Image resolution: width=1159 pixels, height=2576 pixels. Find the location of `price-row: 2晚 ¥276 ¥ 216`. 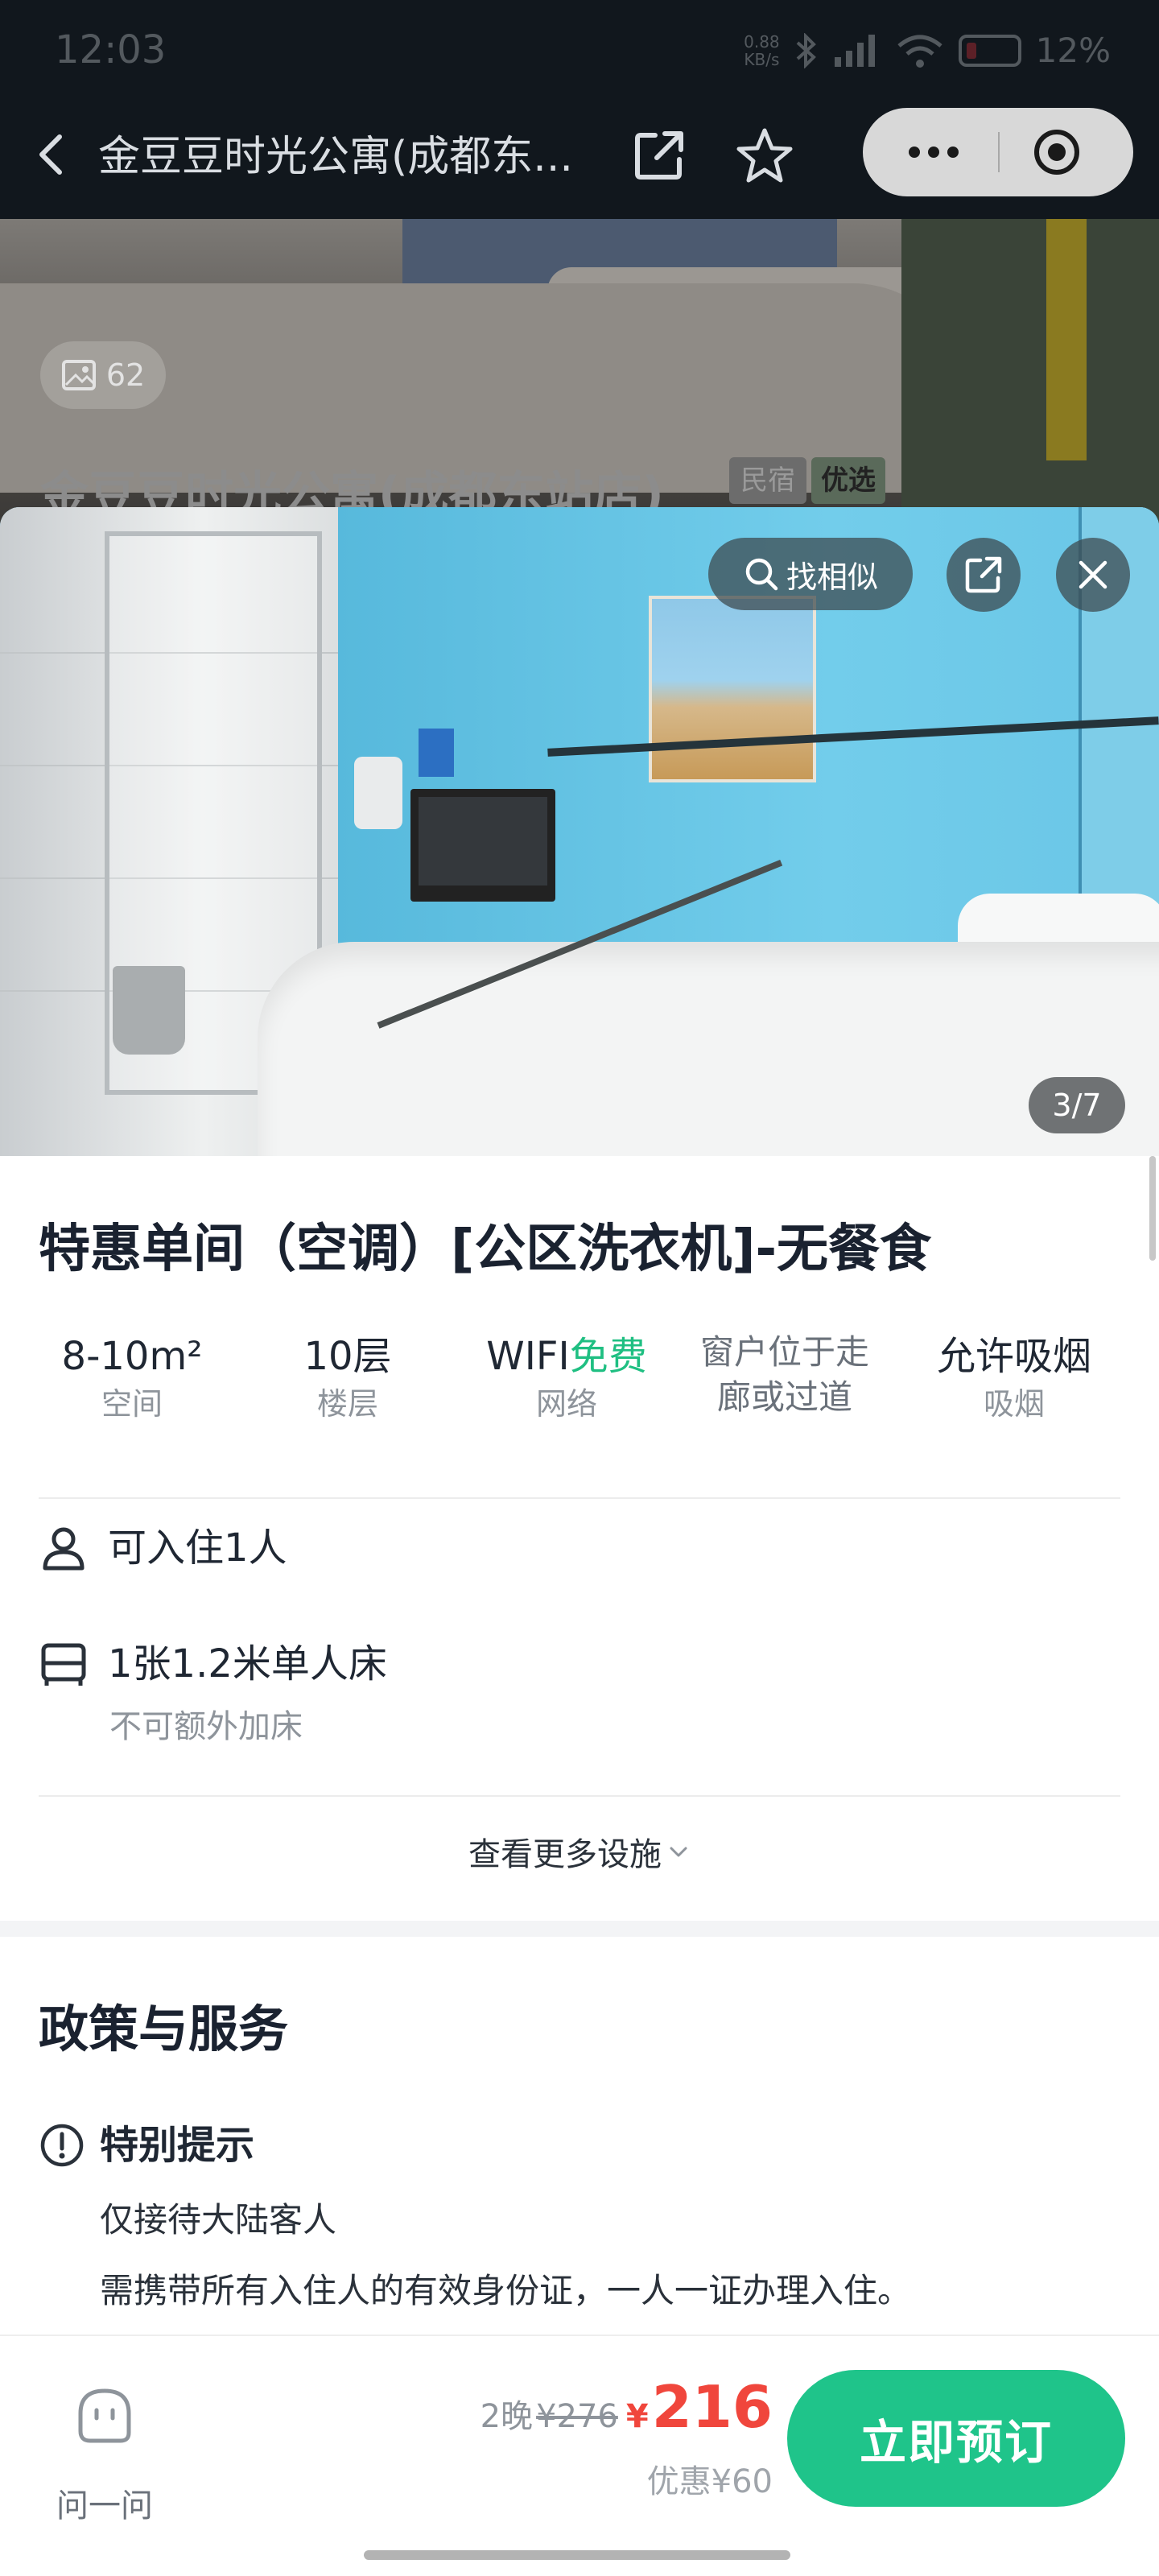

price-row: 2晚 ¥276 ¥ 216 is located at coordinates (627, 2407).